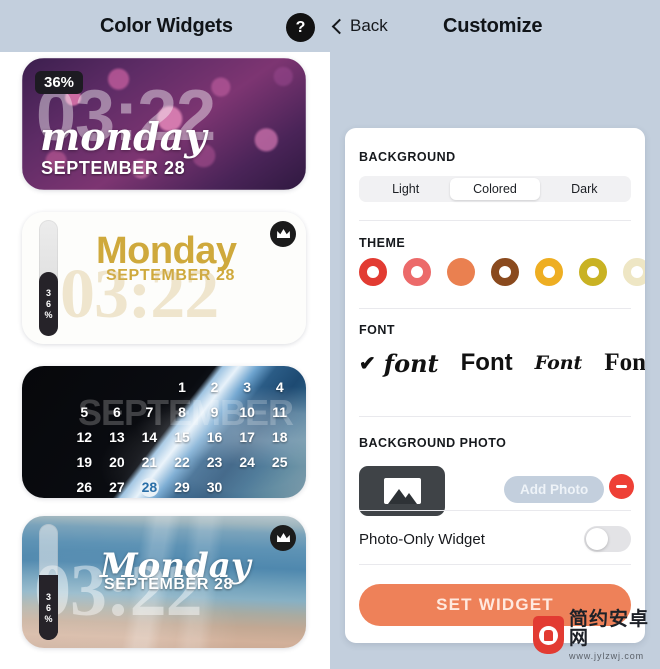 This screenshot has height=669, width=660. What do you see at coordinates (214, 487) in the screenshot?
I see `calendar-cell: 30` at bounding box center [214, 487].